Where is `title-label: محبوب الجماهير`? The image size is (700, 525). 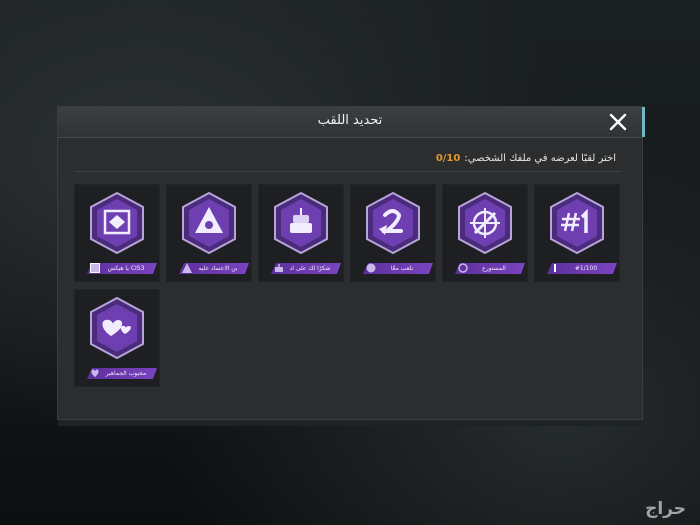 title-label: محبوب الجماهير is located at coordinates (126, 373).